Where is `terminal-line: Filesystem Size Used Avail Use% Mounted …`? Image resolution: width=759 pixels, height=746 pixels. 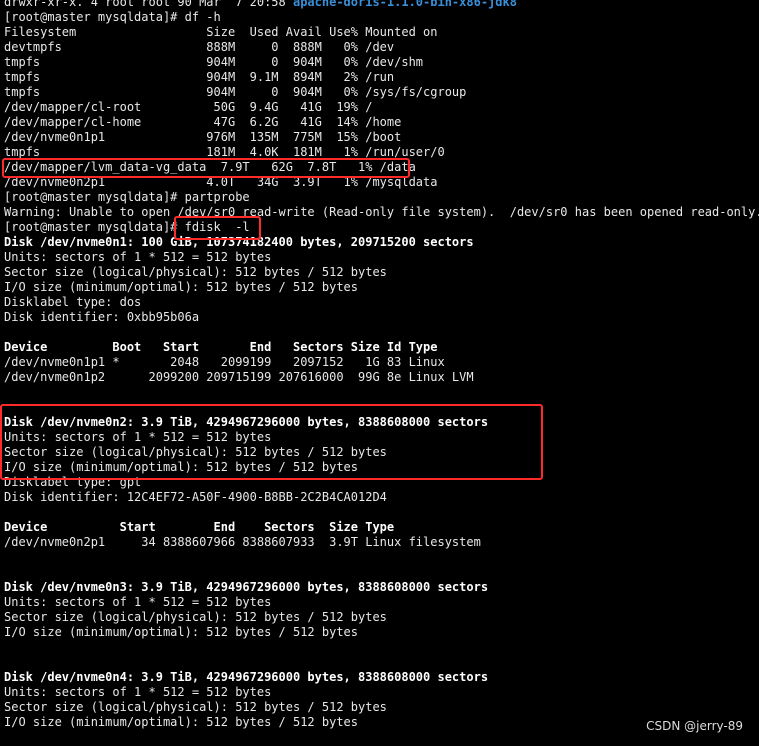
terminal-line: Filesystem Size Used Avail Use% Mounted … is located at coordinates (221, 32).